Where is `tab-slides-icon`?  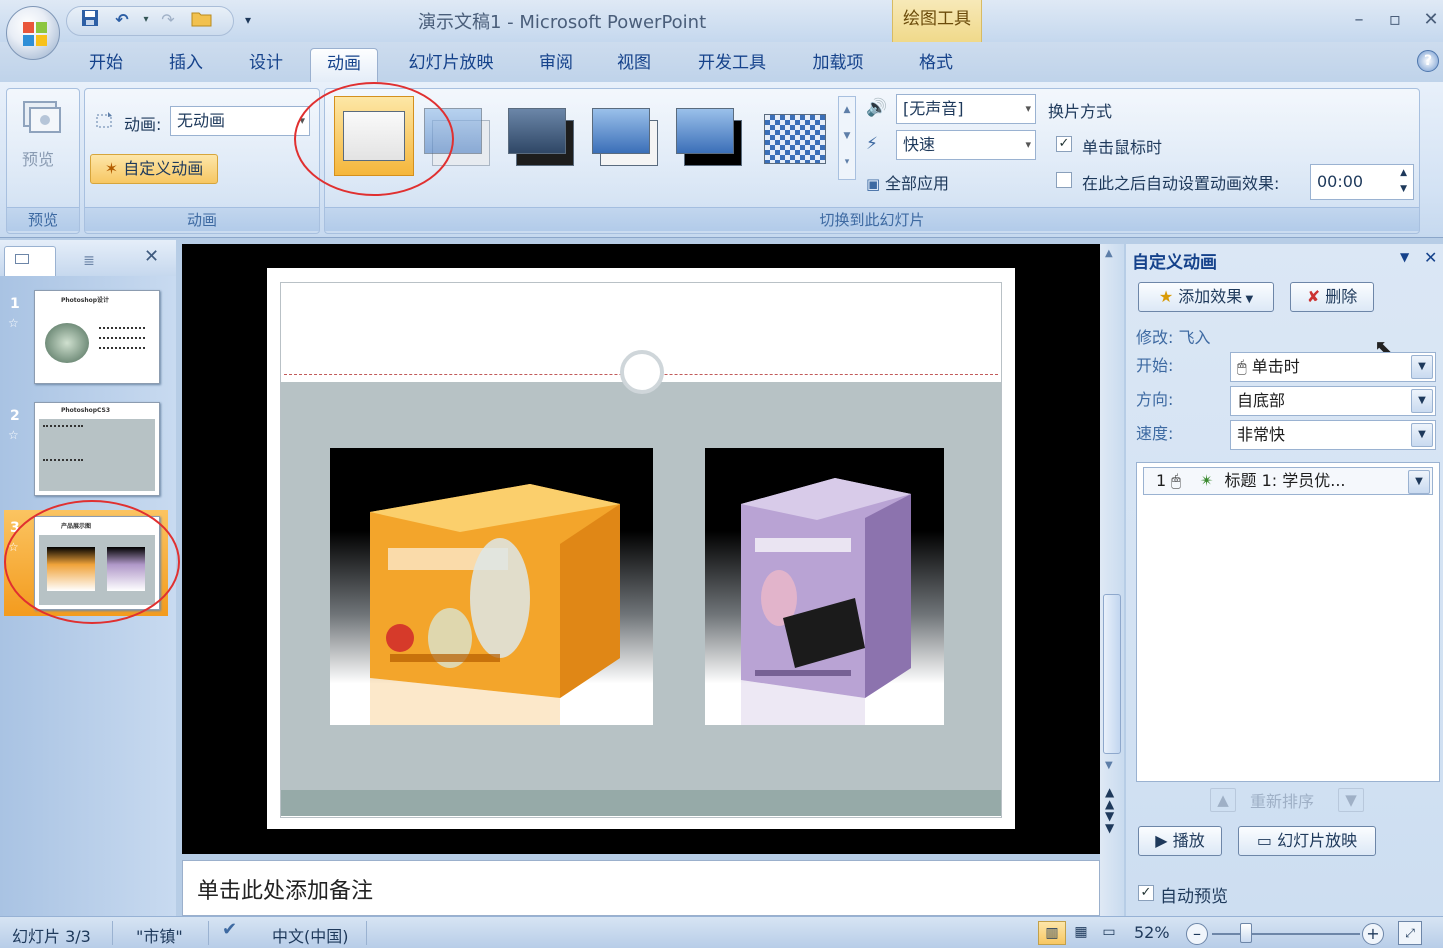 tab-slides-icon is located at coordinates (30, 261).